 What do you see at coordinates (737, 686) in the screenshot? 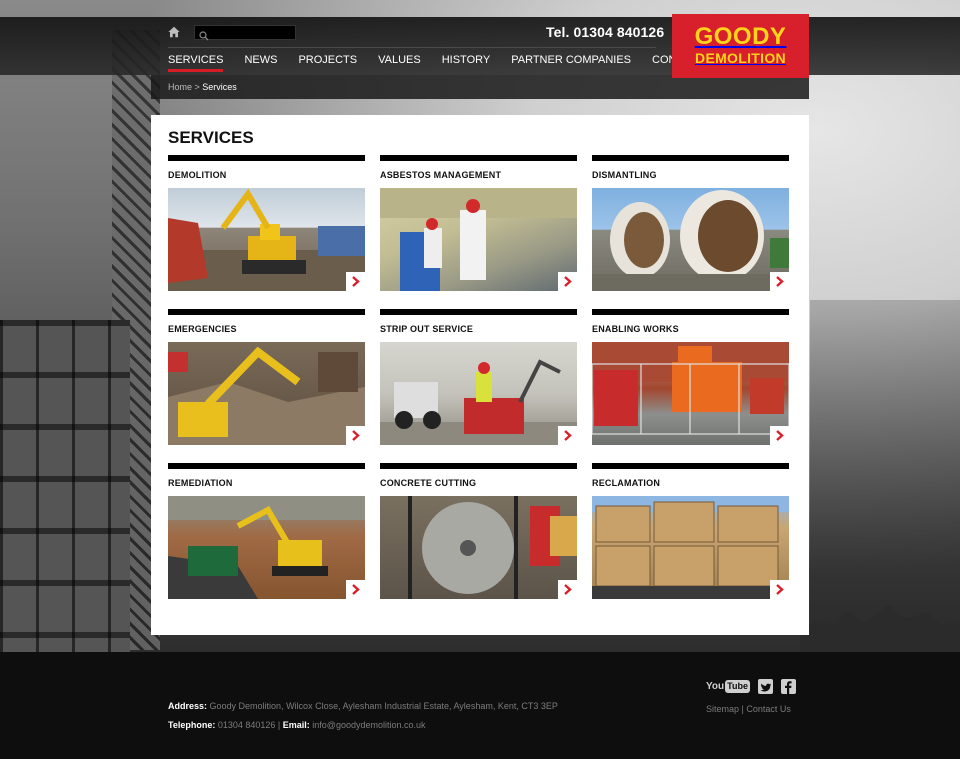
I see `youtube-tube: Tube` at bounding box center [737, 686].